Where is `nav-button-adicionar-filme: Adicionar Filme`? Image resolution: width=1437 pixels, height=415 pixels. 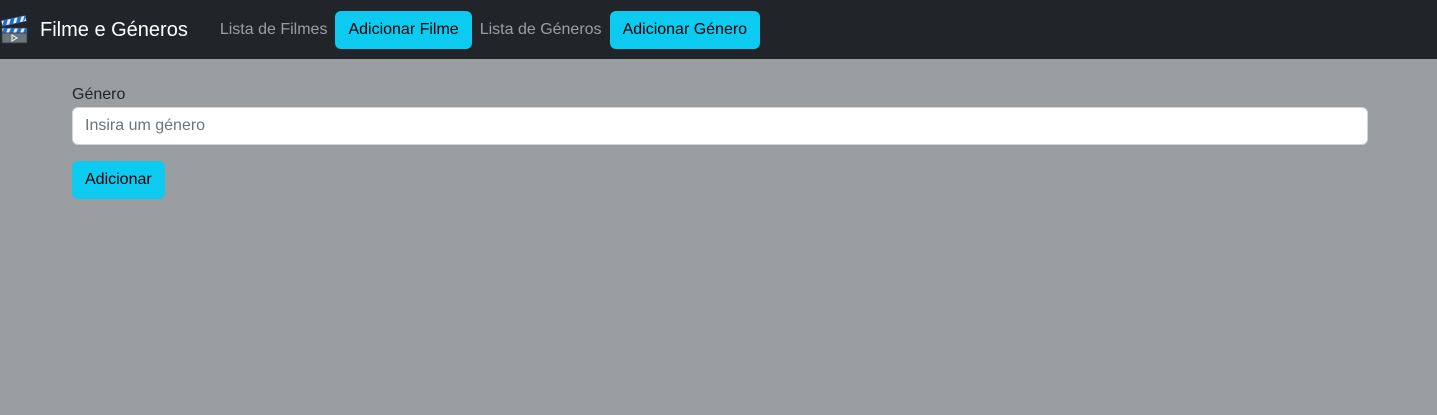
nav-button-adicionar-filme: Adicionar Filme is located at coordinates (403, 29).